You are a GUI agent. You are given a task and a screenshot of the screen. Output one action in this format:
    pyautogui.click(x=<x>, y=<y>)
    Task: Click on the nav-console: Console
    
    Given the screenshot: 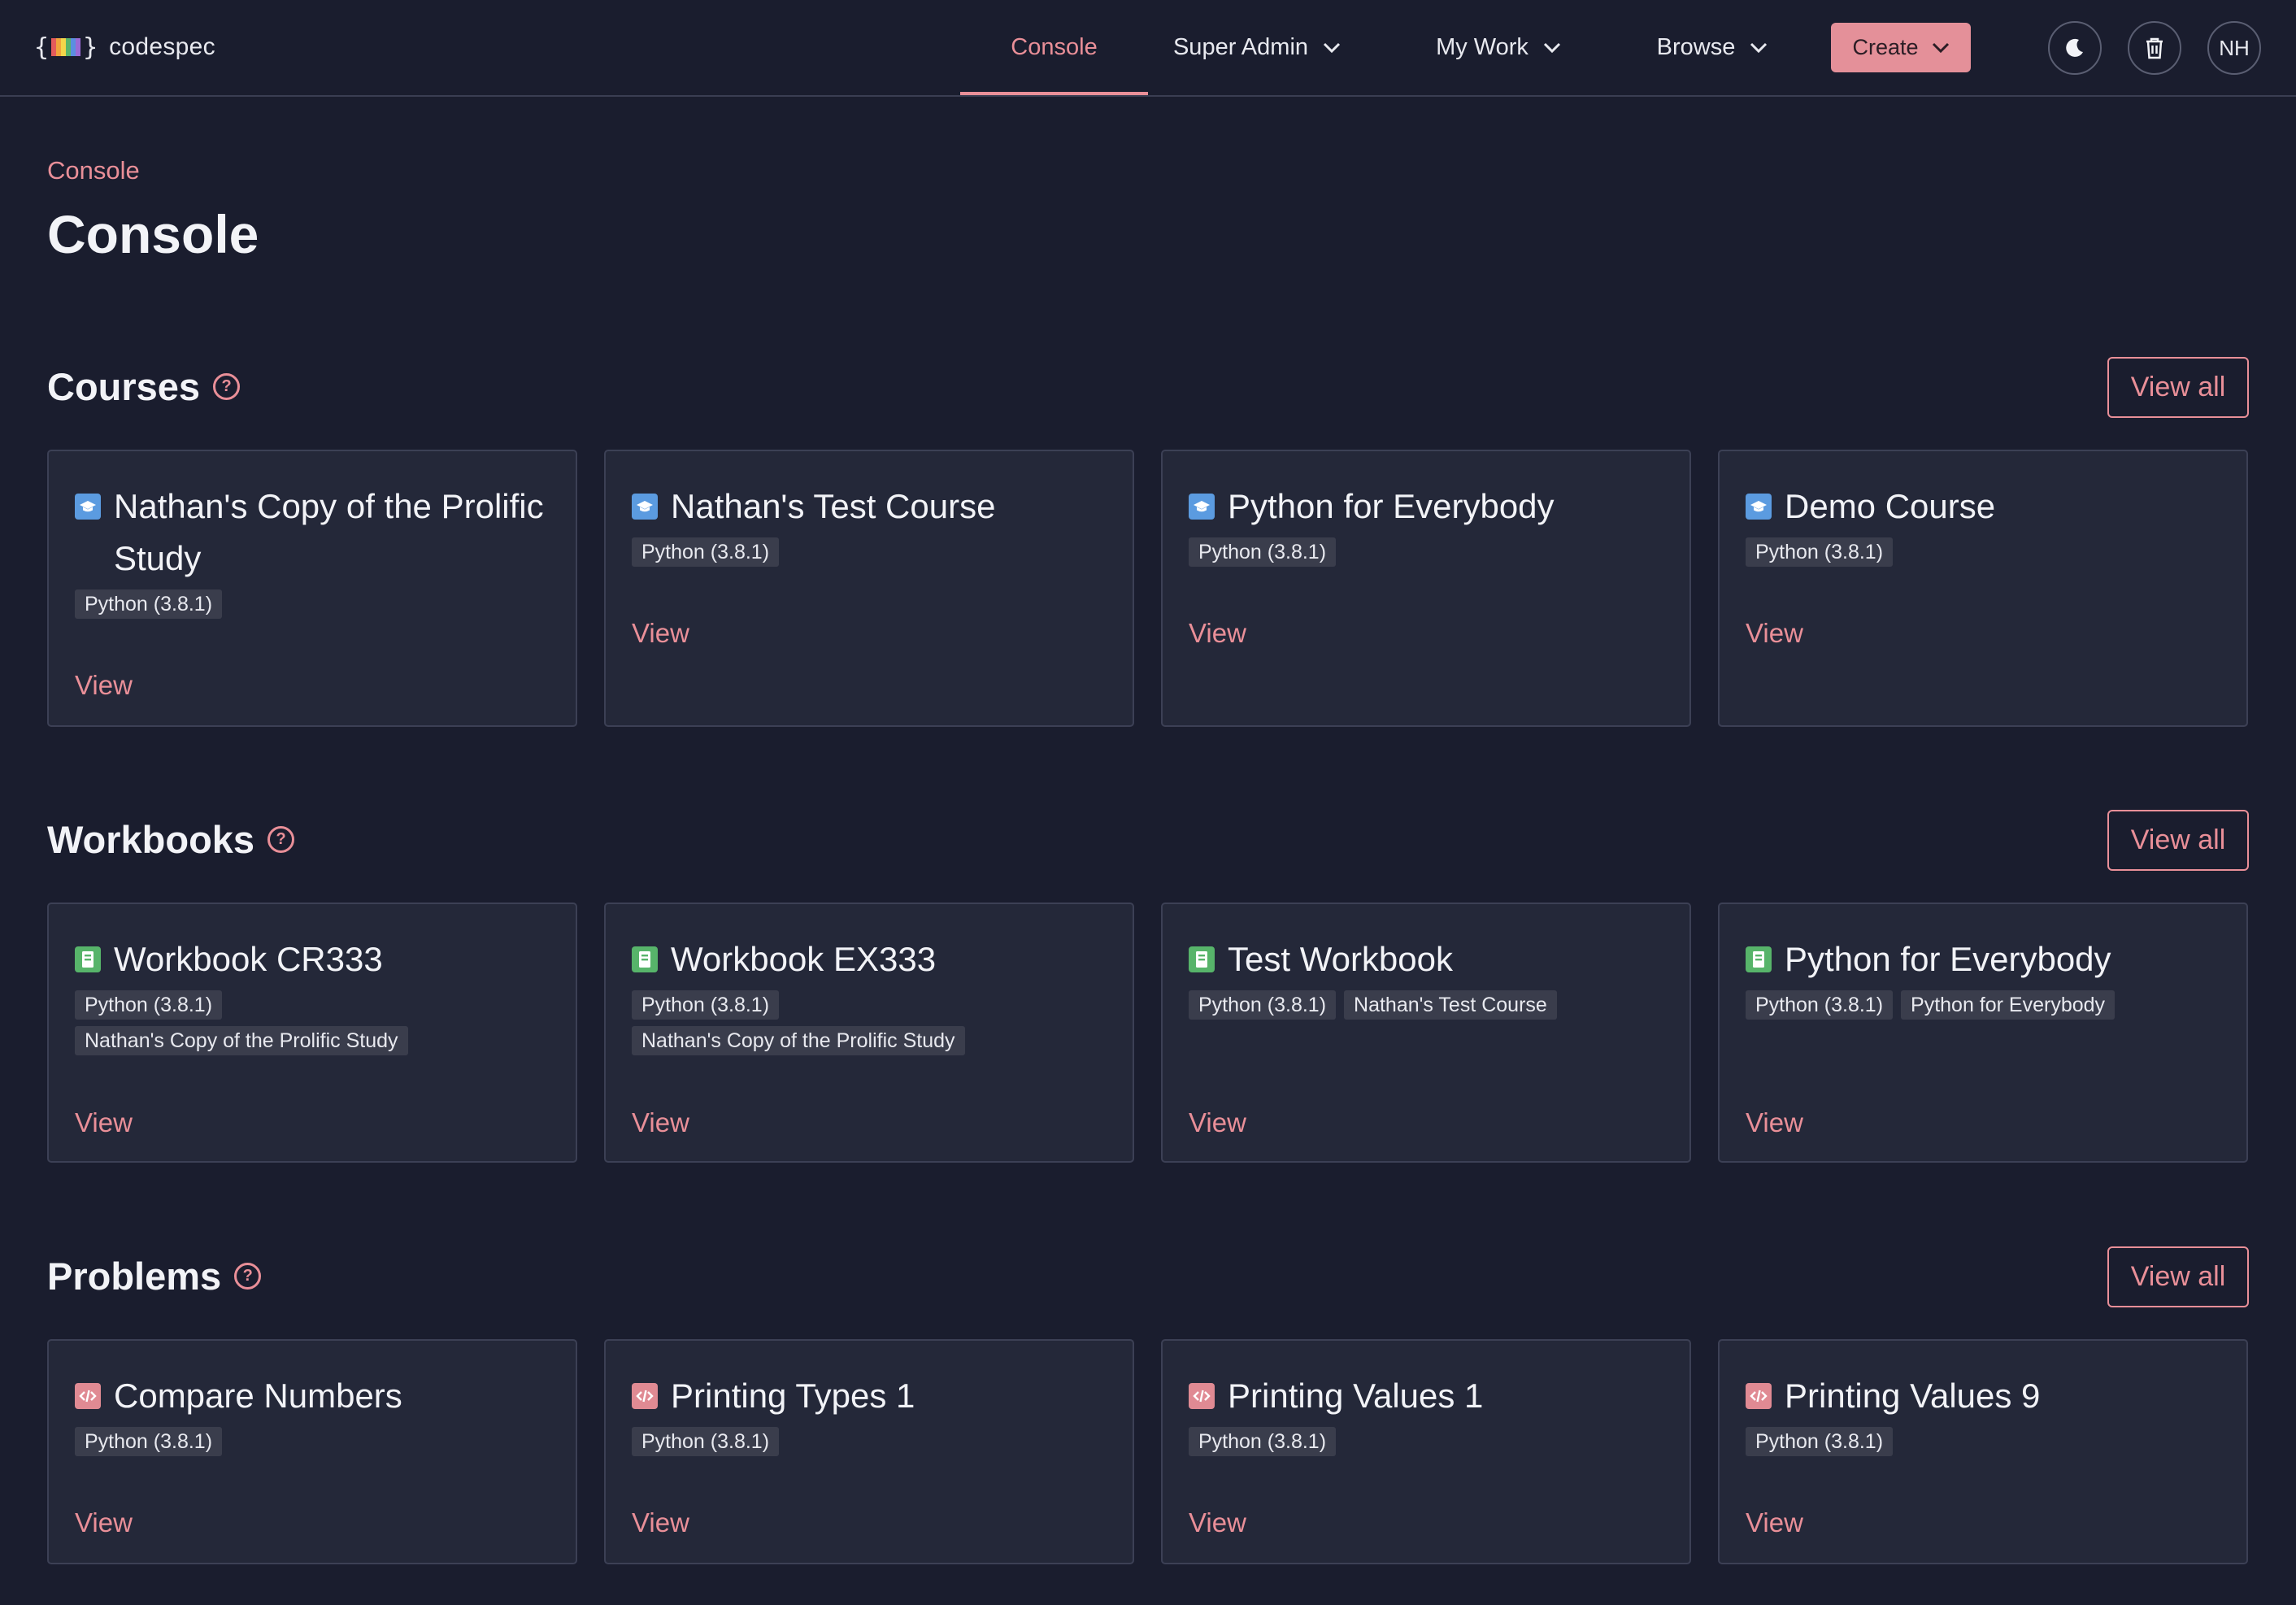 What is the action you would take?
    pyautogui.click(x=1054, y=47)
    